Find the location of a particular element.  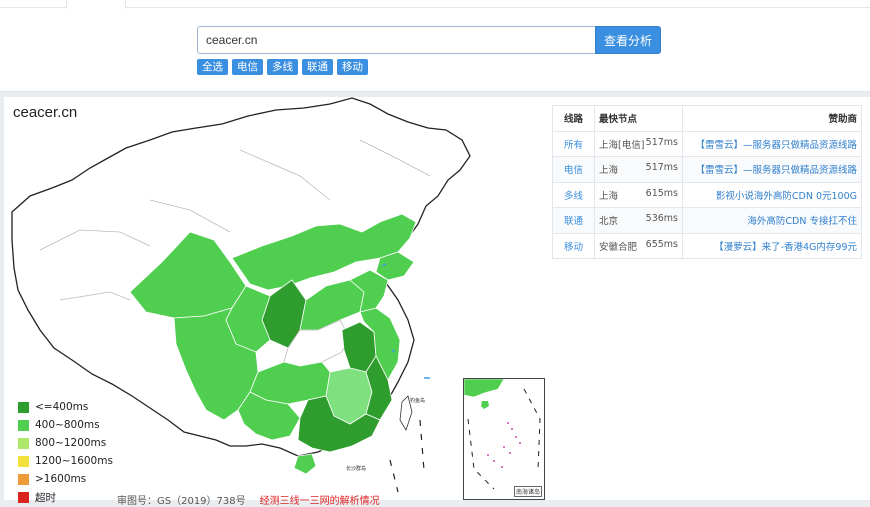

line-cell: 电信 is located at coordinates (573, 169).